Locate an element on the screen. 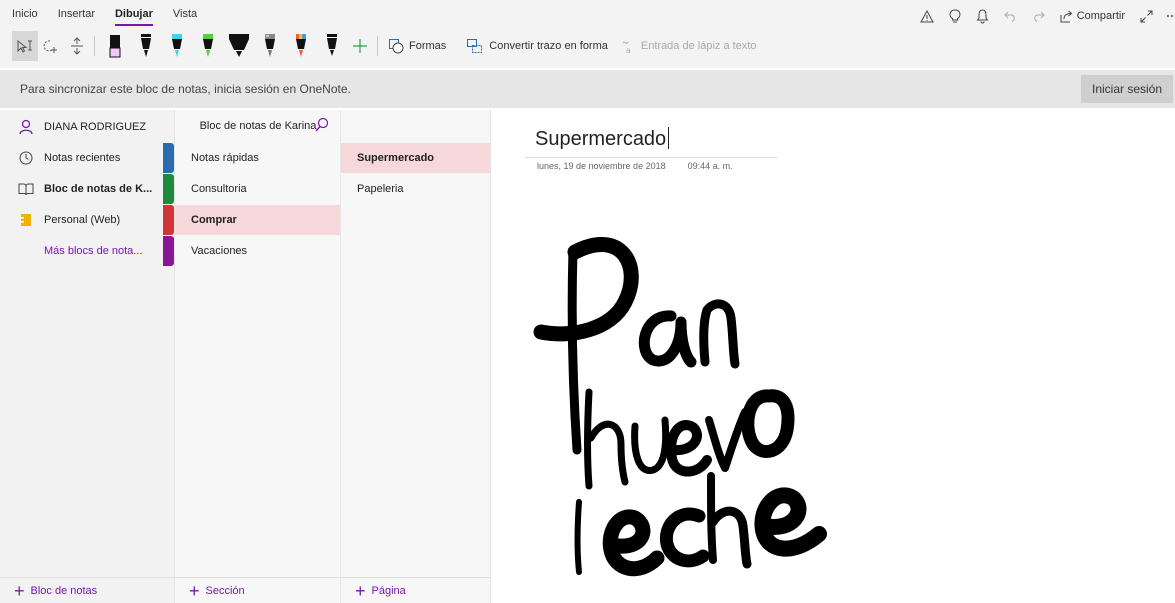 The image size is (1175, 603). tab-insertar: Insertar is located at coordinates (76, 15).